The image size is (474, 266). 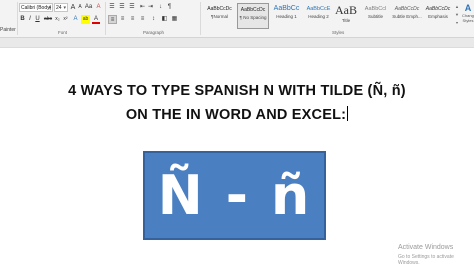 I want to click on show-marks-button: ¶, so click(x=169, y=7).